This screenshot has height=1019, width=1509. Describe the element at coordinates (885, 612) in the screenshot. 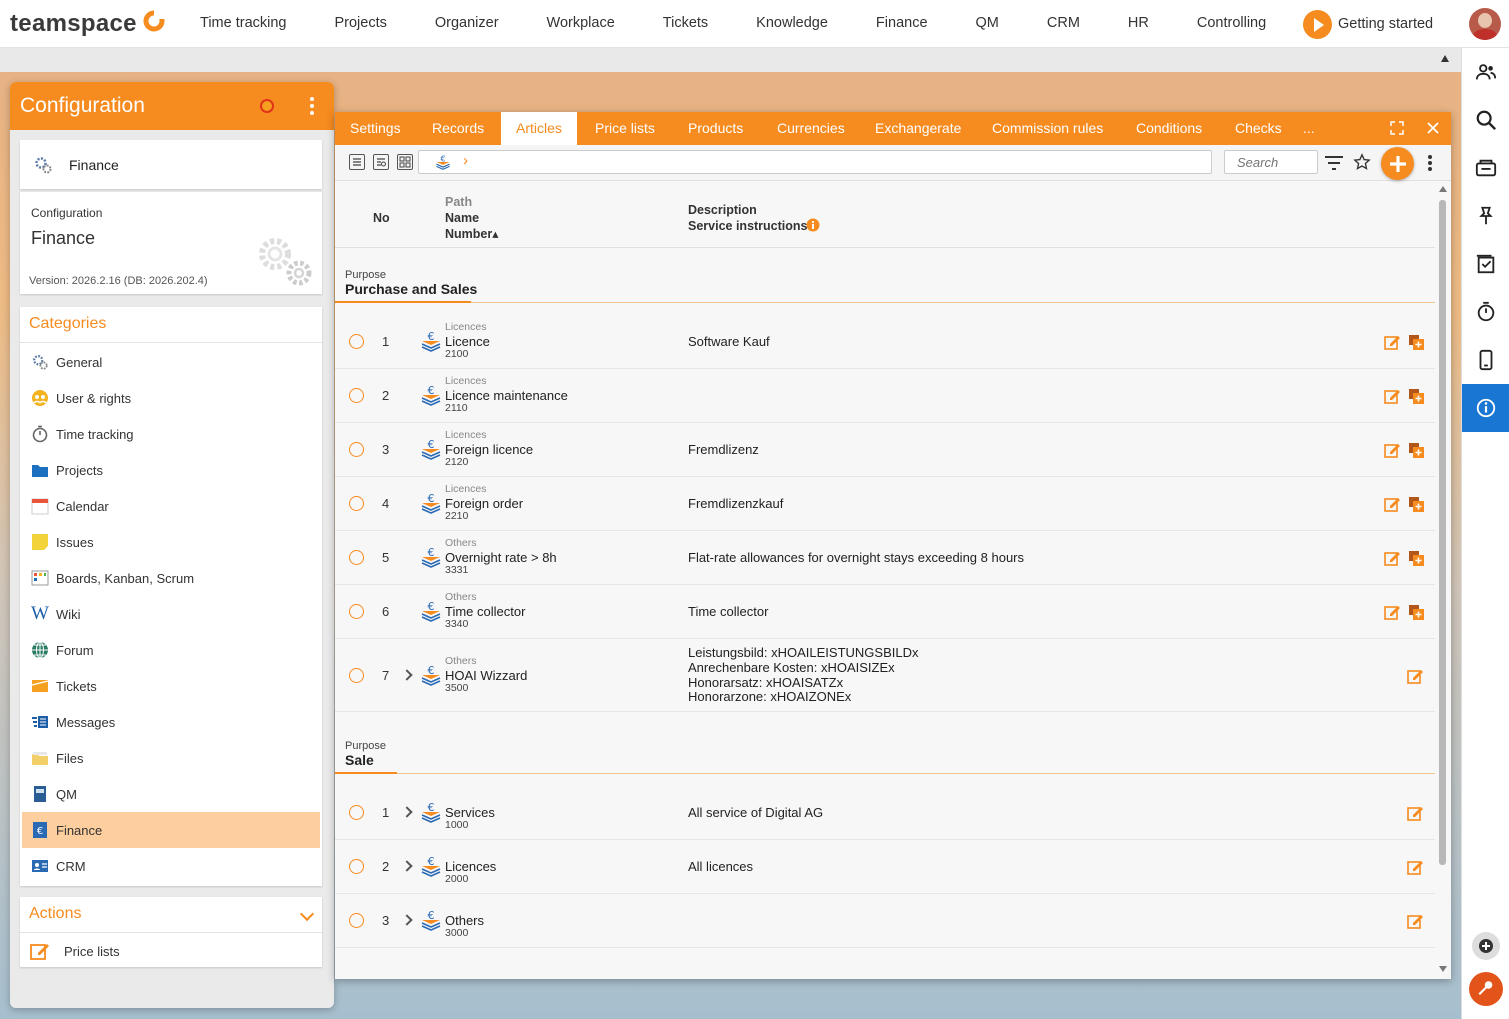

I see `table-row: 6 € Others Time collector 3340 Time collector` at that location.